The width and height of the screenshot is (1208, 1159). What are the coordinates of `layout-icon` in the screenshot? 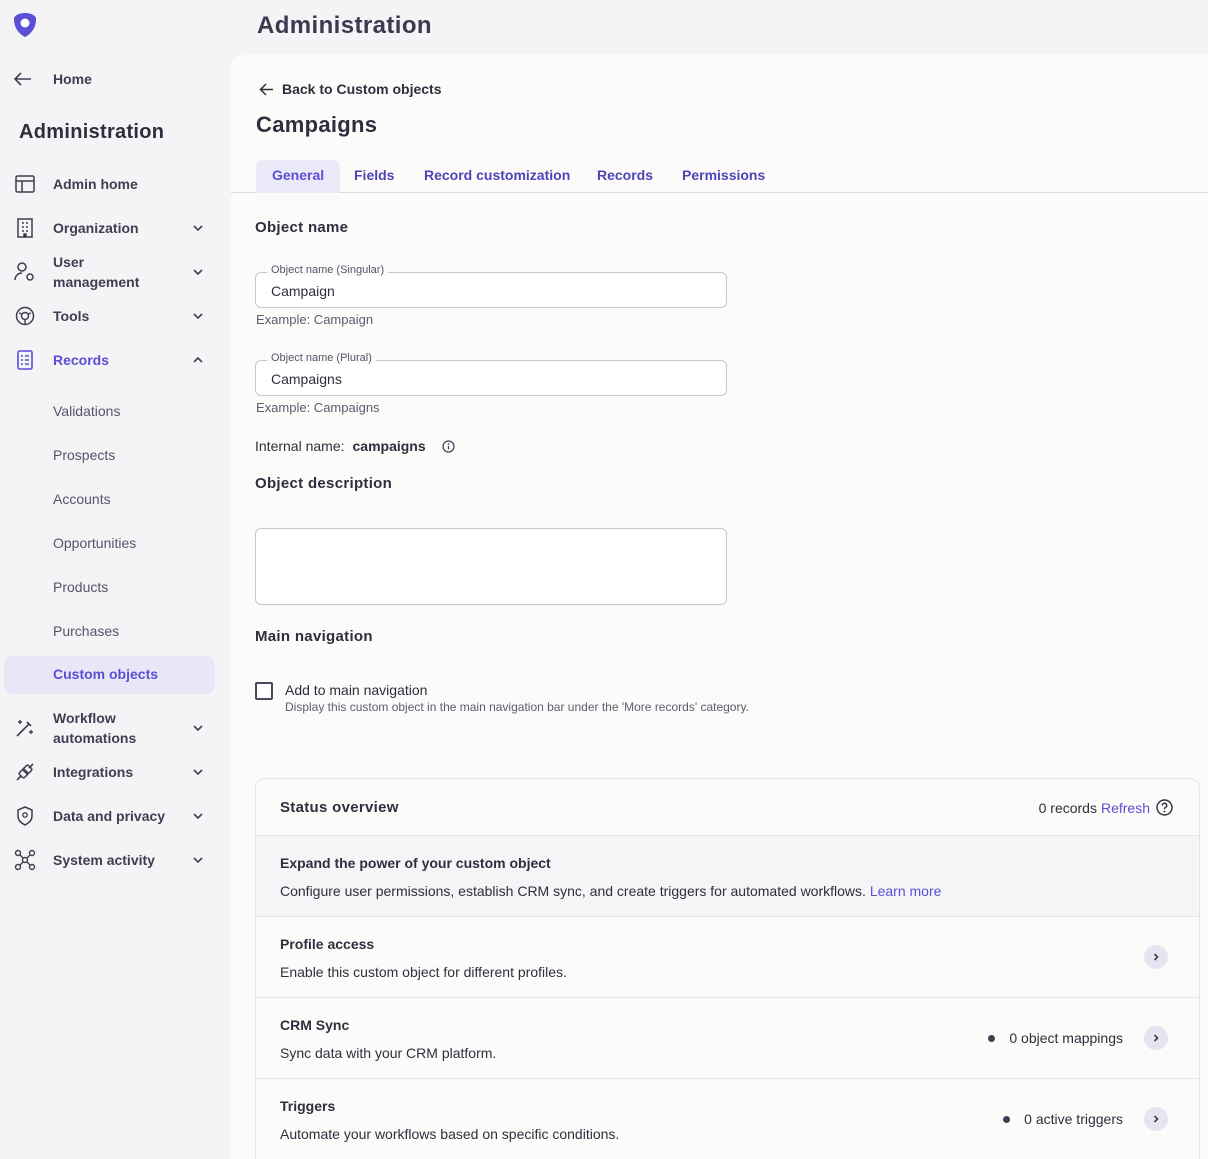 It's located at (25, 184).